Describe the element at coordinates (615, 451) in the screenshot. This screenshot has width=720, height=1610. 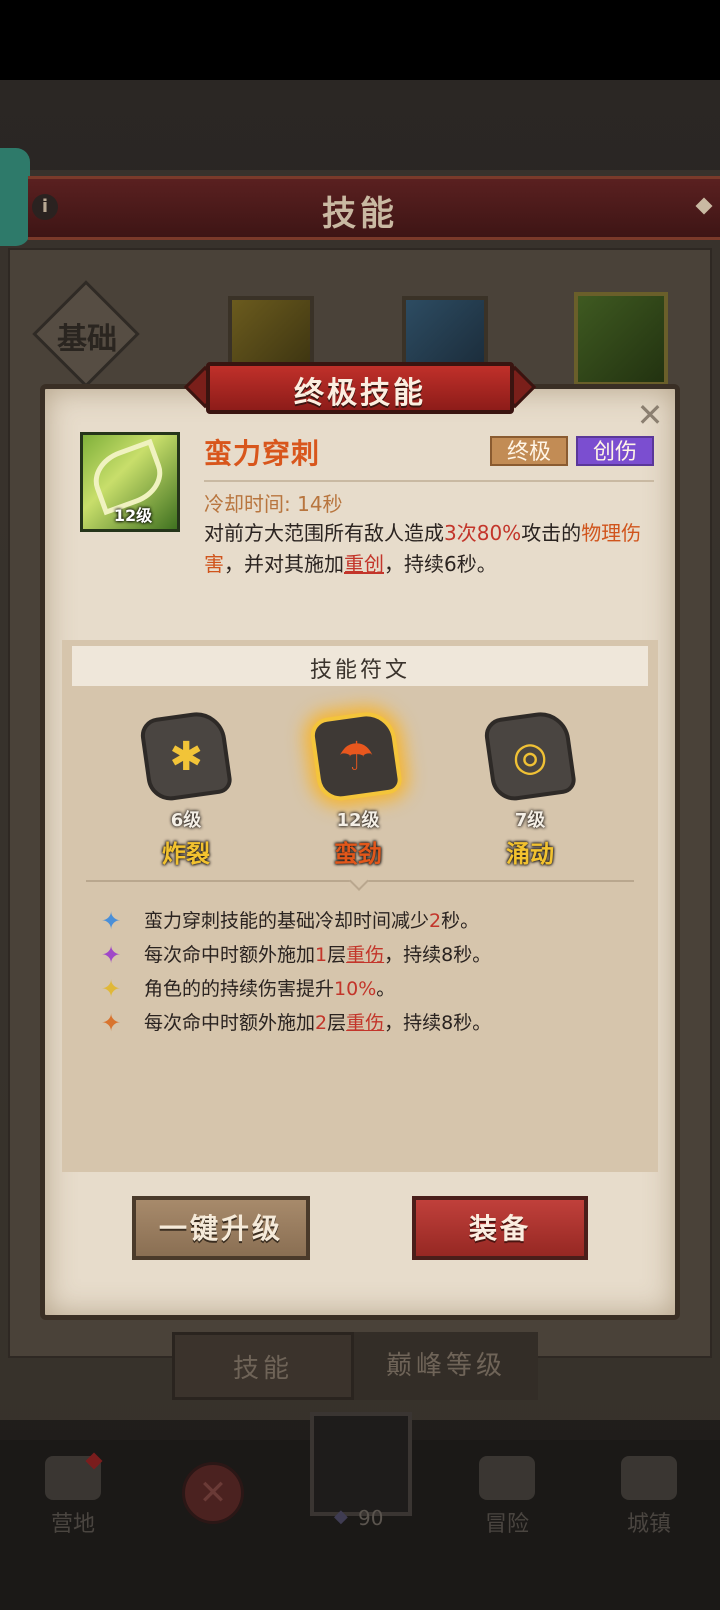
I see `tag-trauma: 创伤` at that location.